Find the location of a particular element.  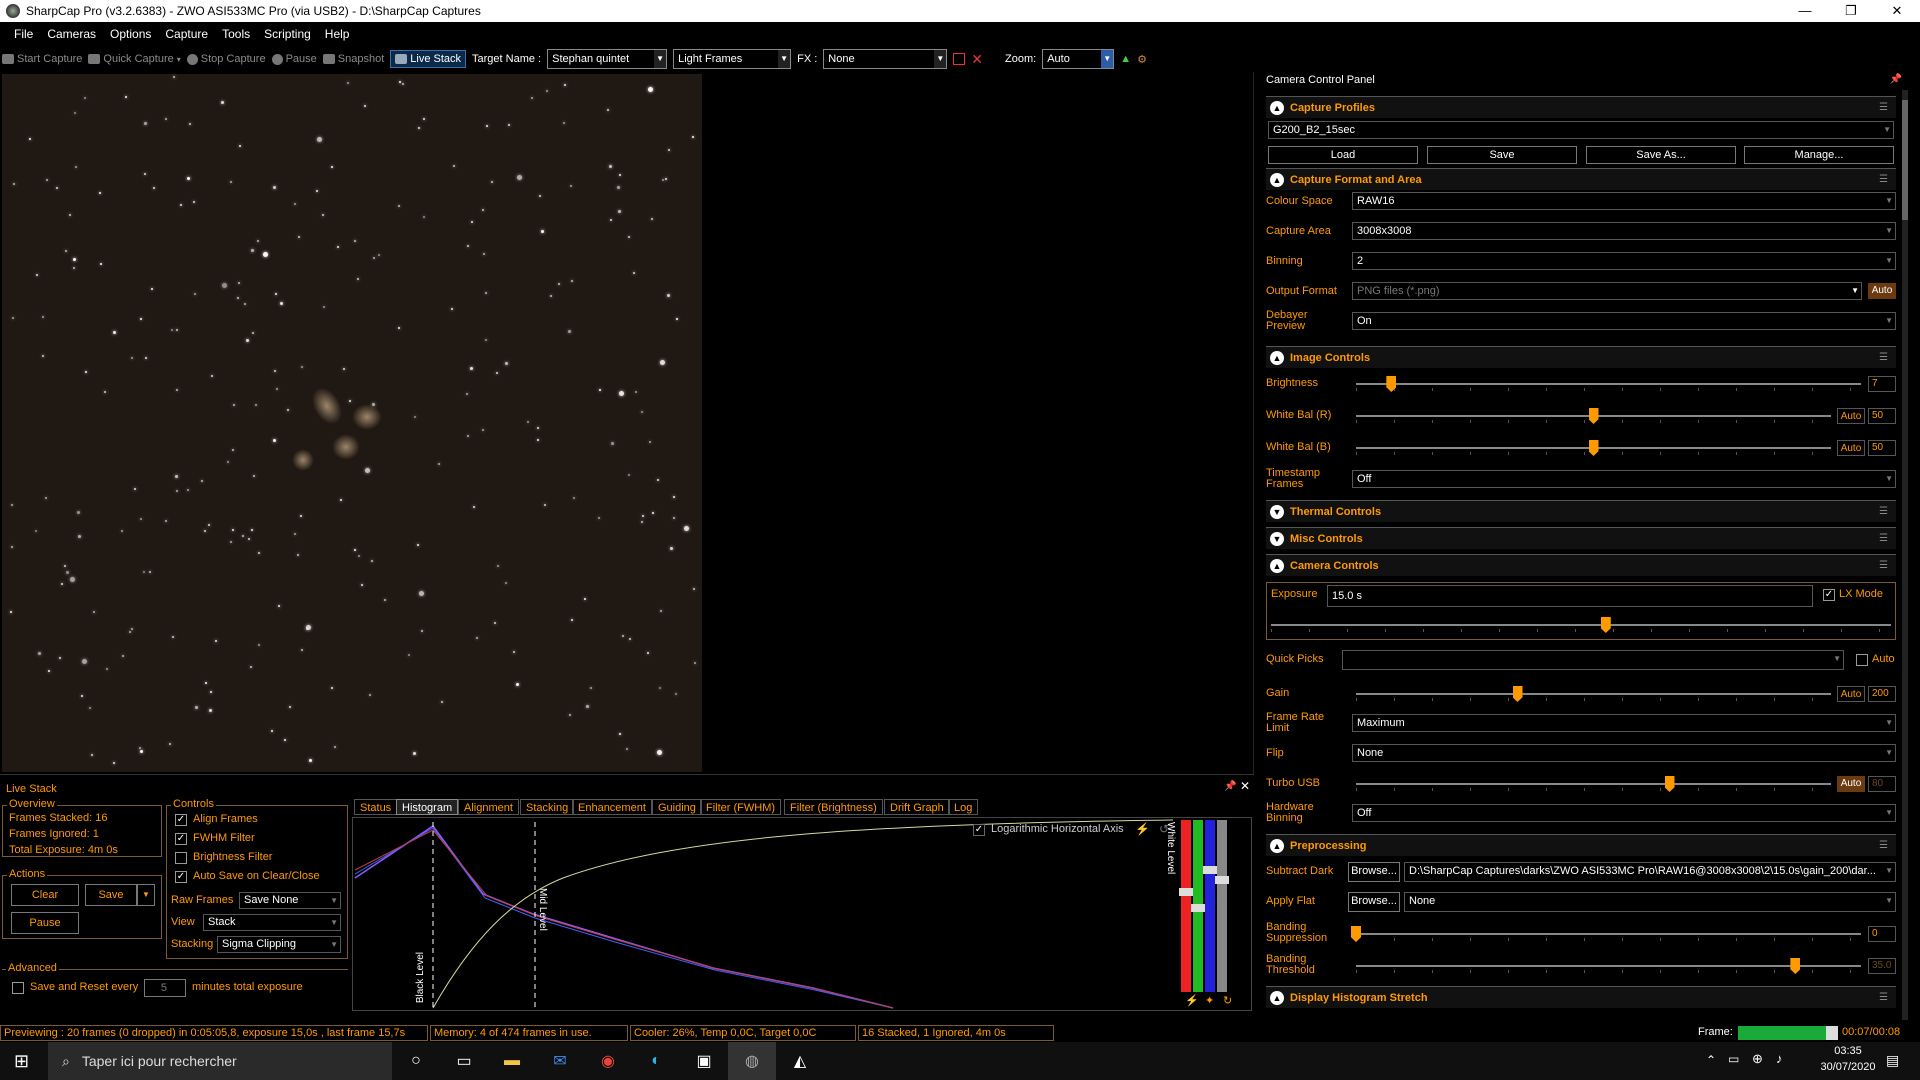

pause-stack-button: Pause is located at coordinates (45, 923).